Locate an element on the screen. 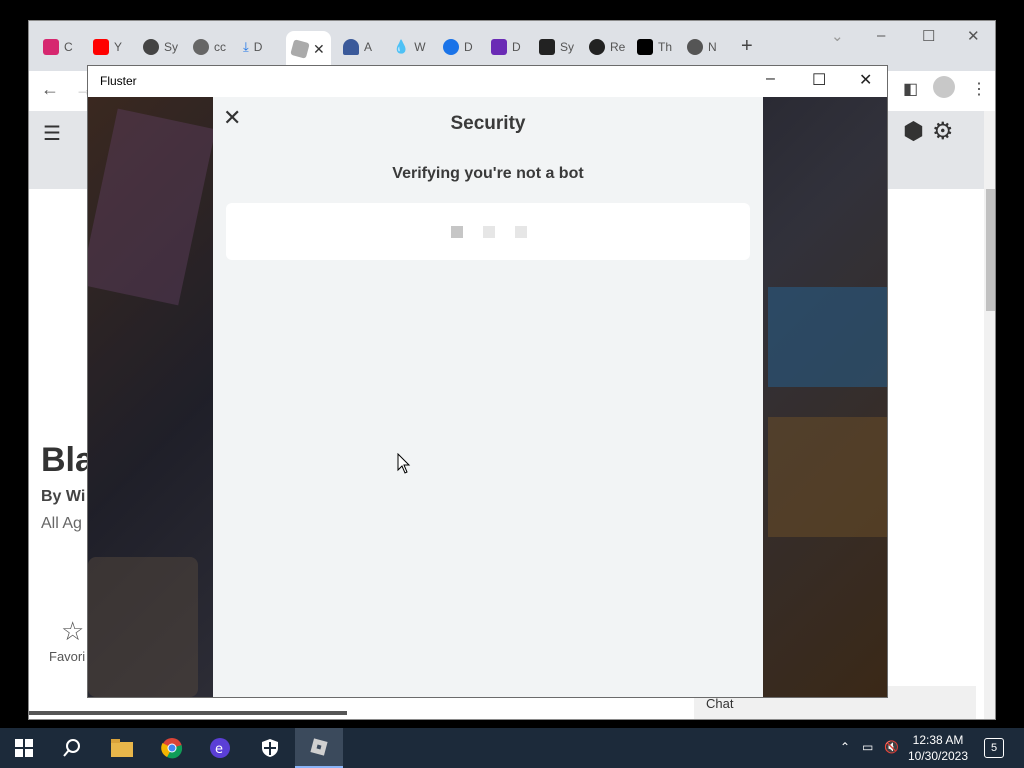 The image size is (1024, 768). share-icon is located at coordinates (451, 47).